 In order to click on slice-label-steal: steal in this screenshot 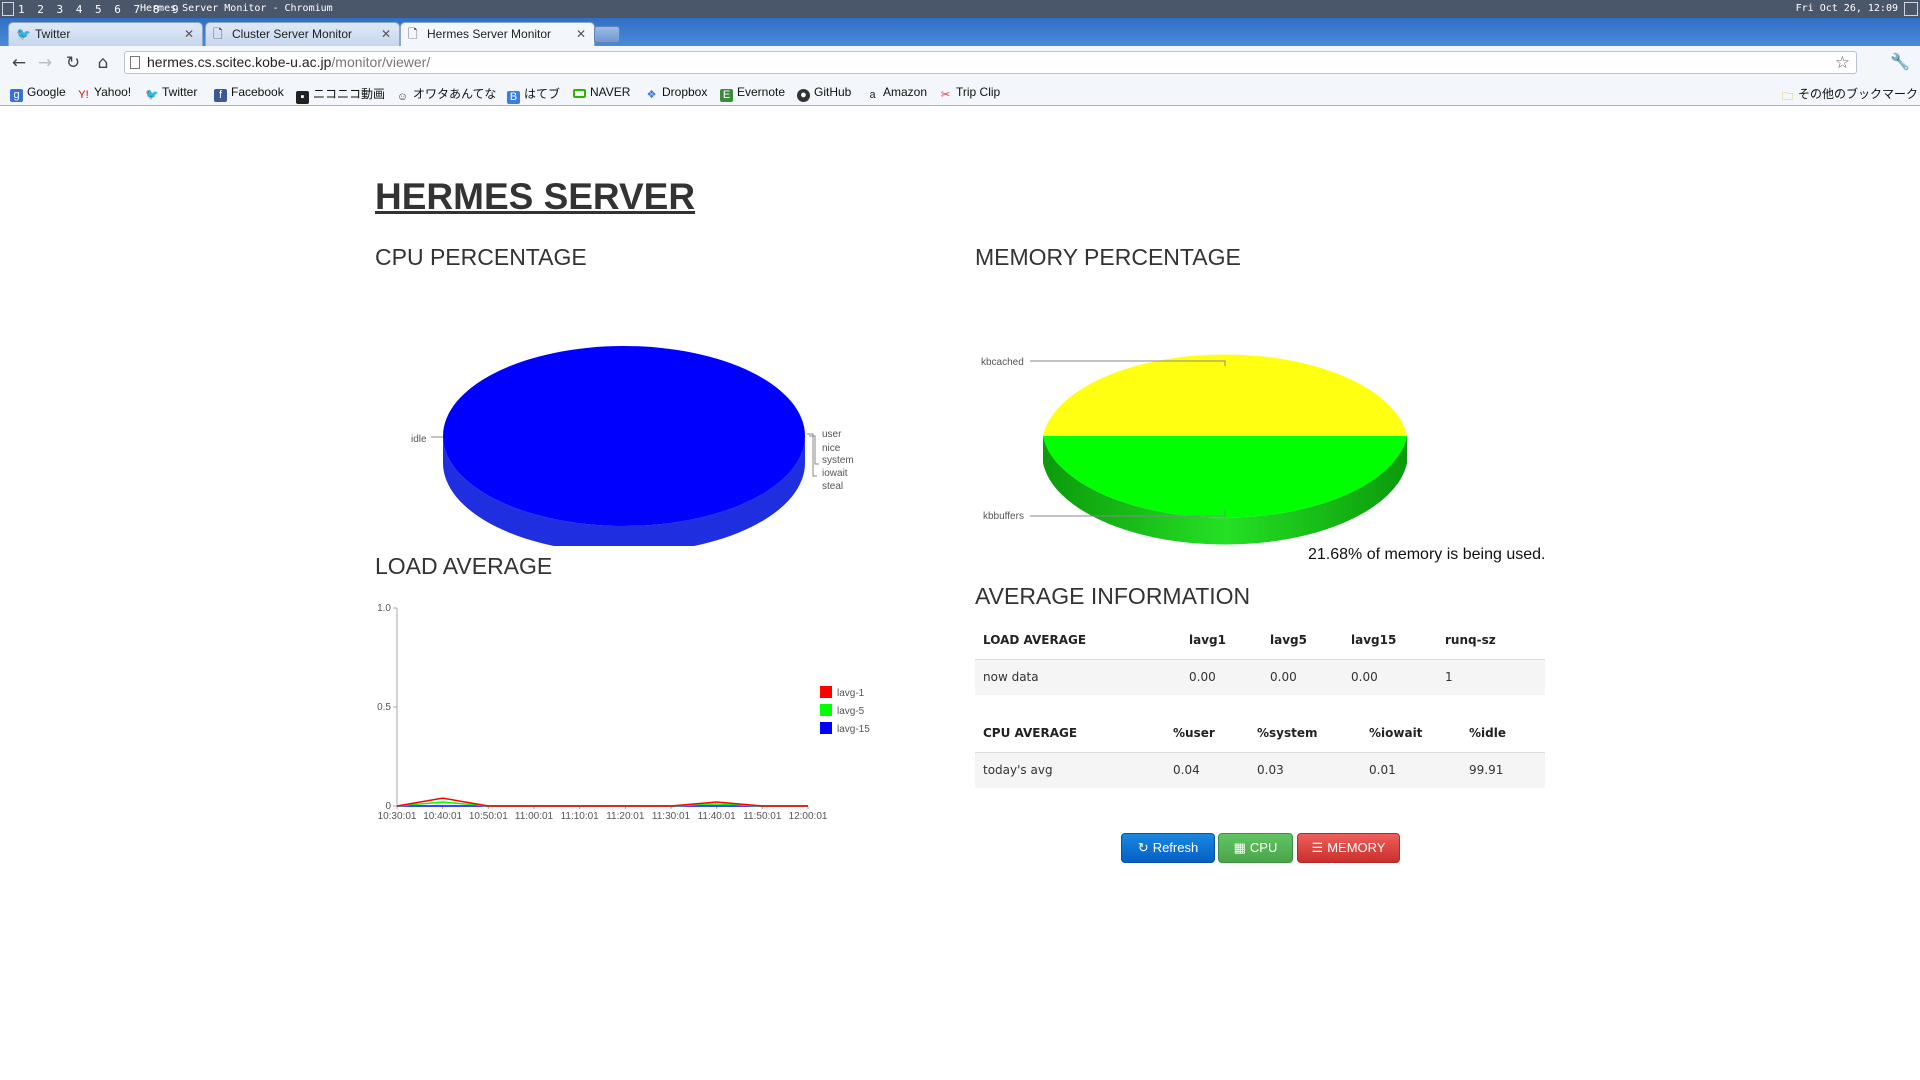, I will do `click(832, 486)`.